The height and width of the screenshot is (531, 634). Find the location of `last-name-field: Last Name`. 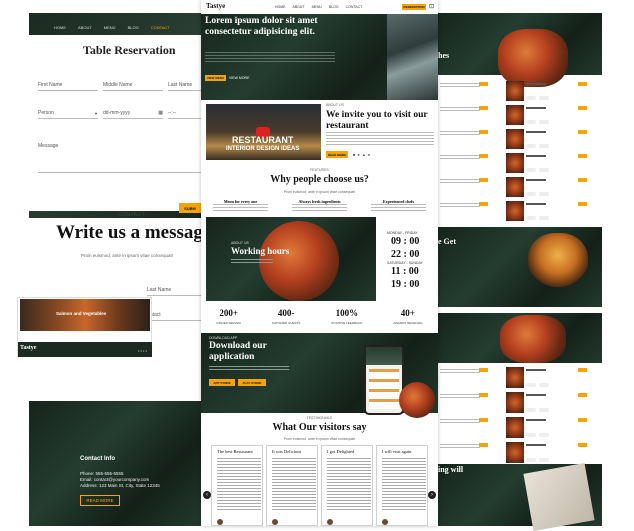

last-name-field: Last Name is located at coordinates (184, 85).